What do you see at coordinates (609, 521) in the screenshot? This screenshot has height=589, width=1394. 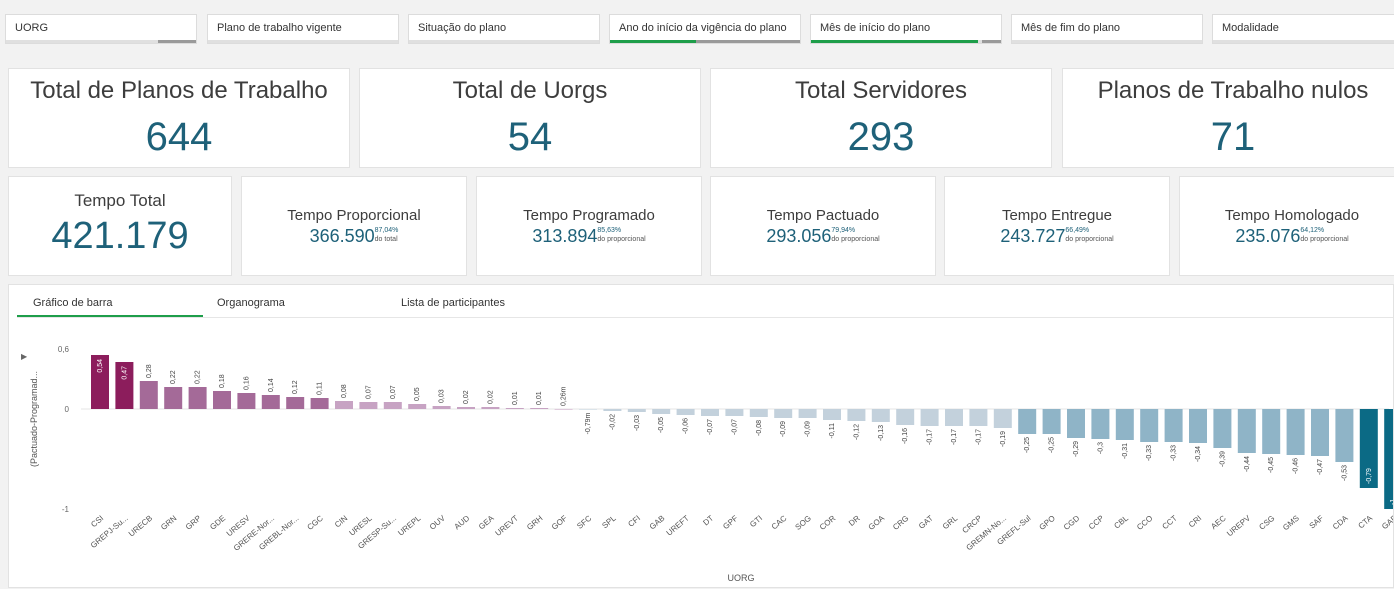 I see `x-tick-label: SPL` at bounding box center [609, 521].